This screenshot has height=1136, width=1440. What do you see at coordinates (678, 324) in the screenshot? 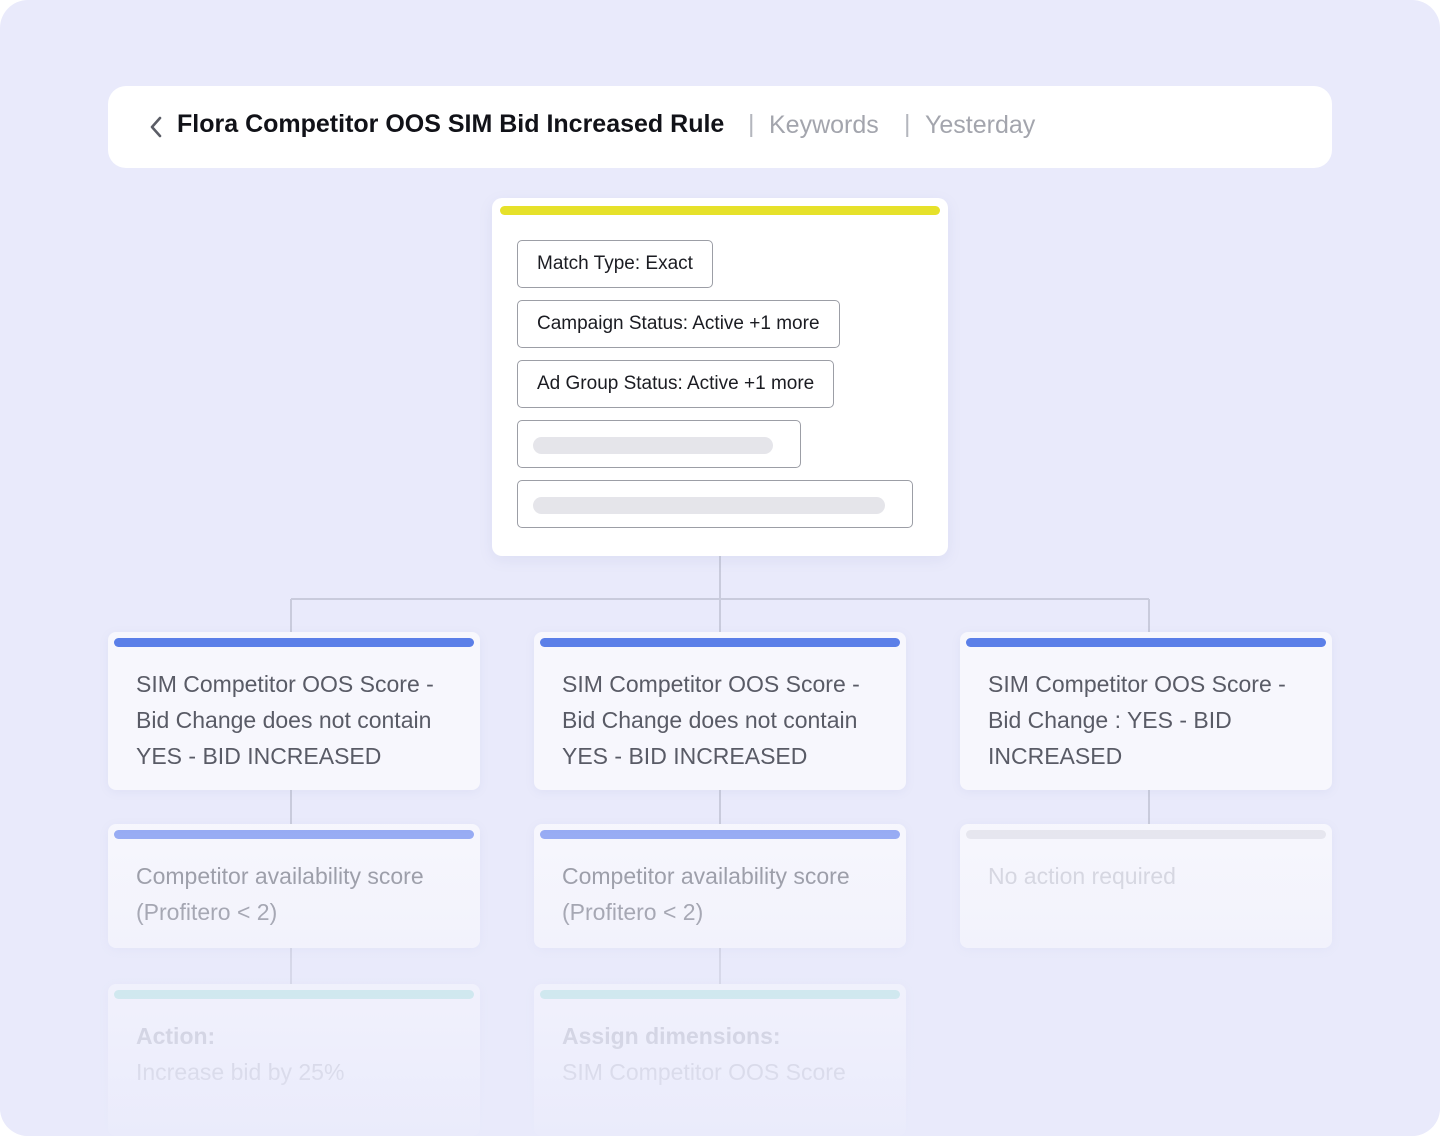
I see `filter-chip-campaign-status: Campaign Status: Active +1 more` at bounding box center [678, 324].